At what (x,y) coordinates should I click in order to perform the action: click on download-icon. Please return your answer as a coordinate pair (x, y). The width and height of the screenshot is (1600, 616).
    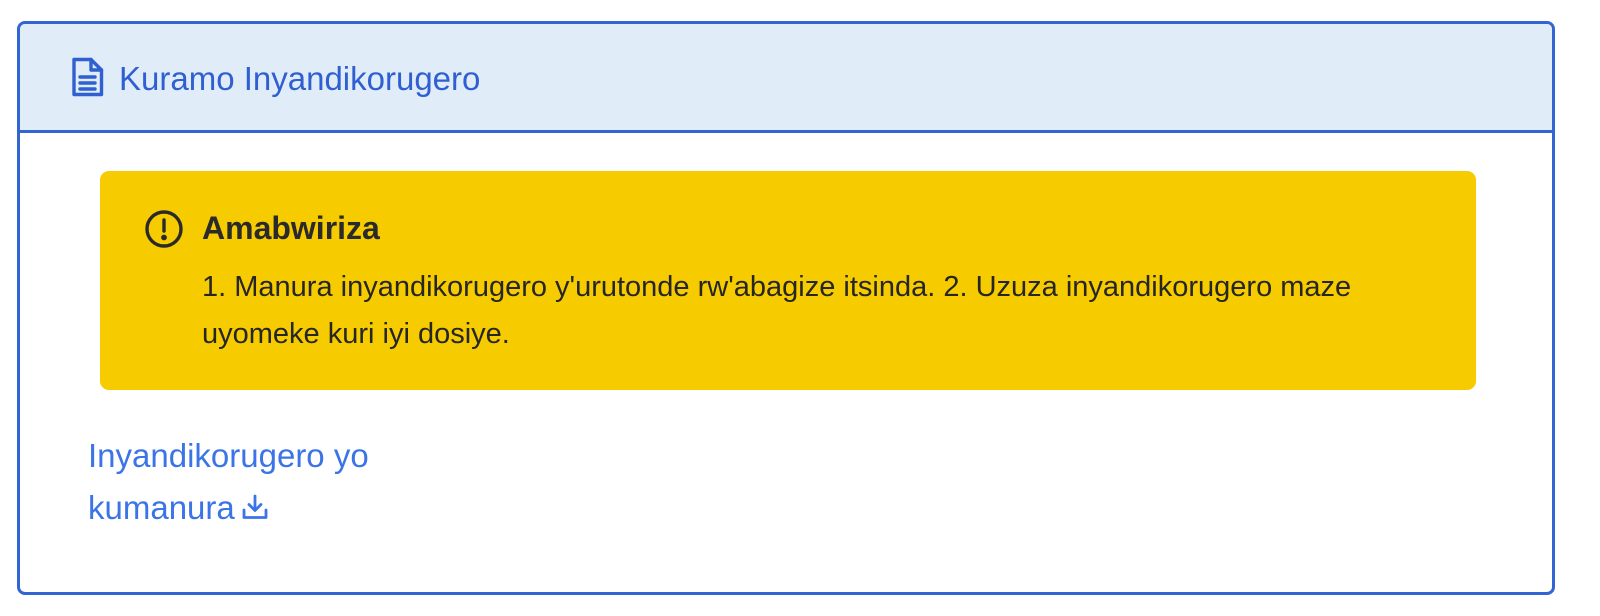
    Looking at the image, I should click on (255, 501).